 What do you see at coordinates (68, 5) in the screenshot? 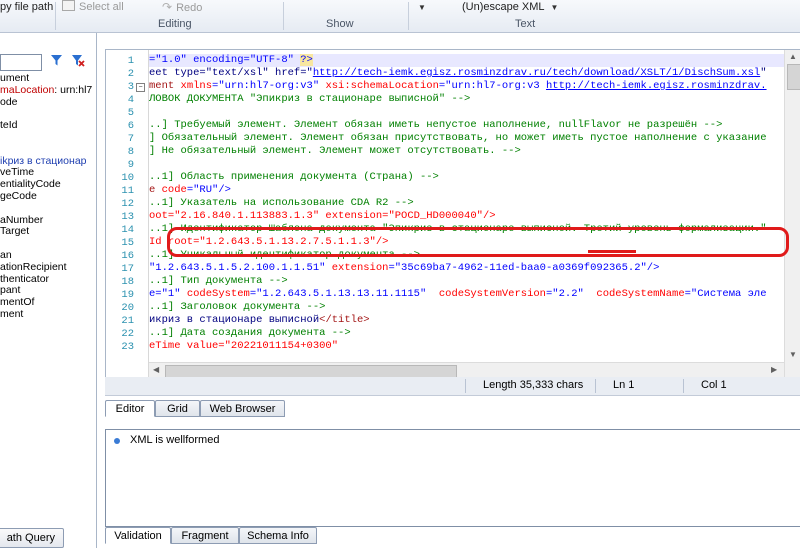
I see `grid-icon` at bounding box center [68, 5].